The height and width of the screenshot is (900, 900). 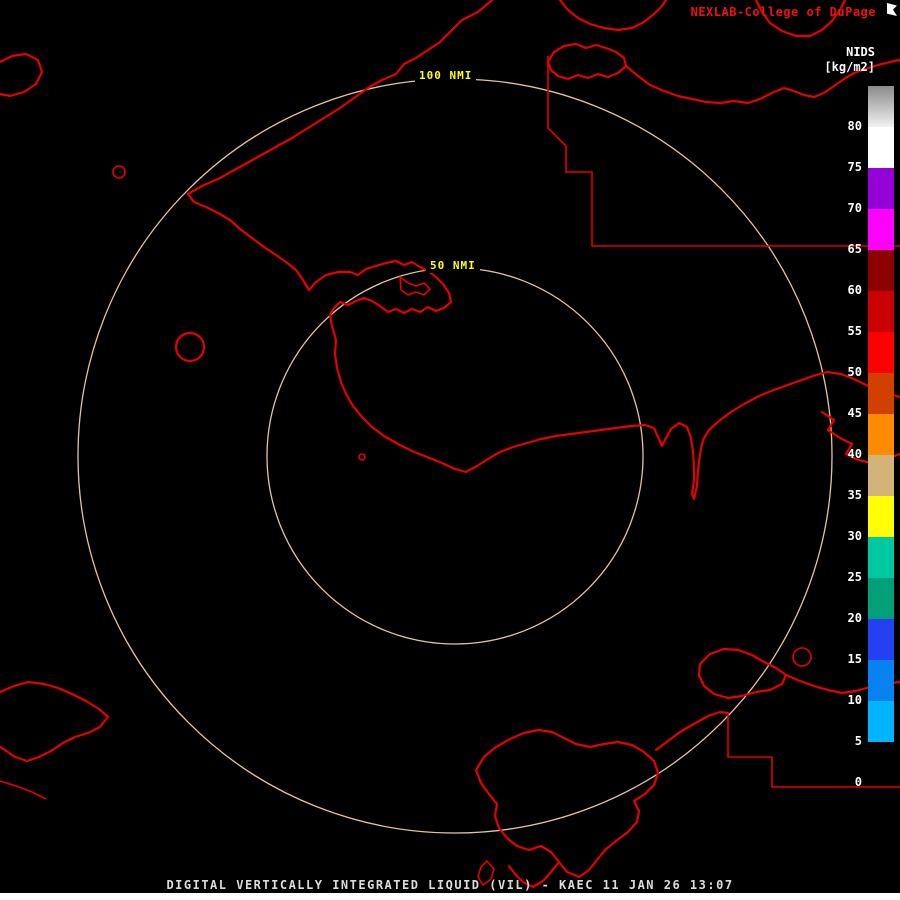 What do you see at coordinates (567, 803) in the screenshot?
I see `coastline-south-island` at bounding box center [567, 803].